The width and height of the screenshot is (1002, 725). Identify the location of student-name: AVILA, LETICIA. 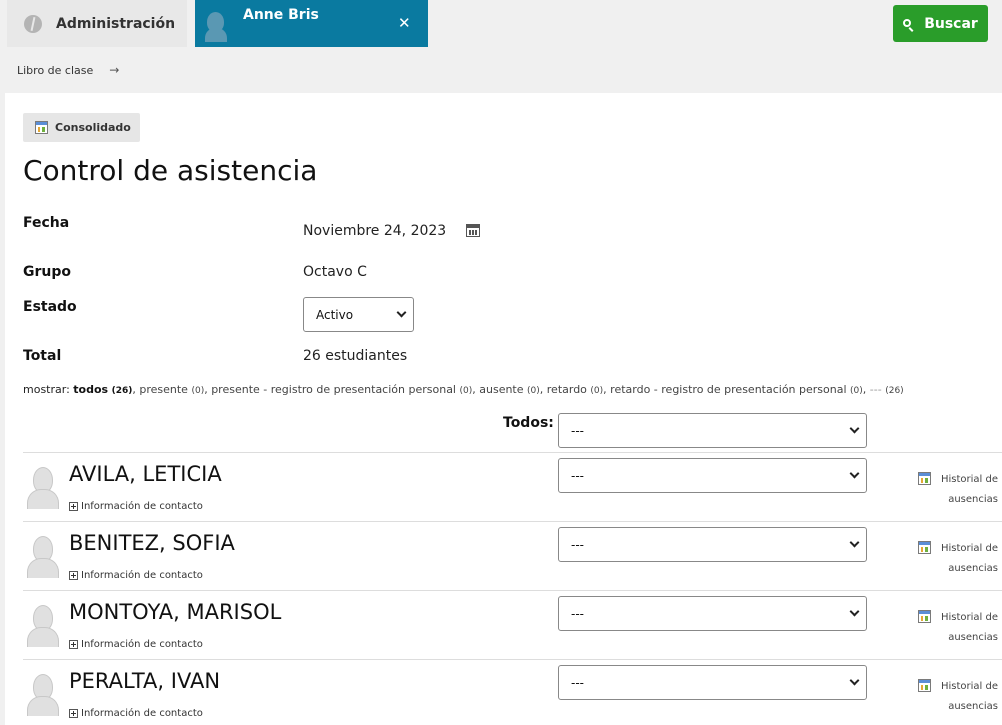
(145, 474).